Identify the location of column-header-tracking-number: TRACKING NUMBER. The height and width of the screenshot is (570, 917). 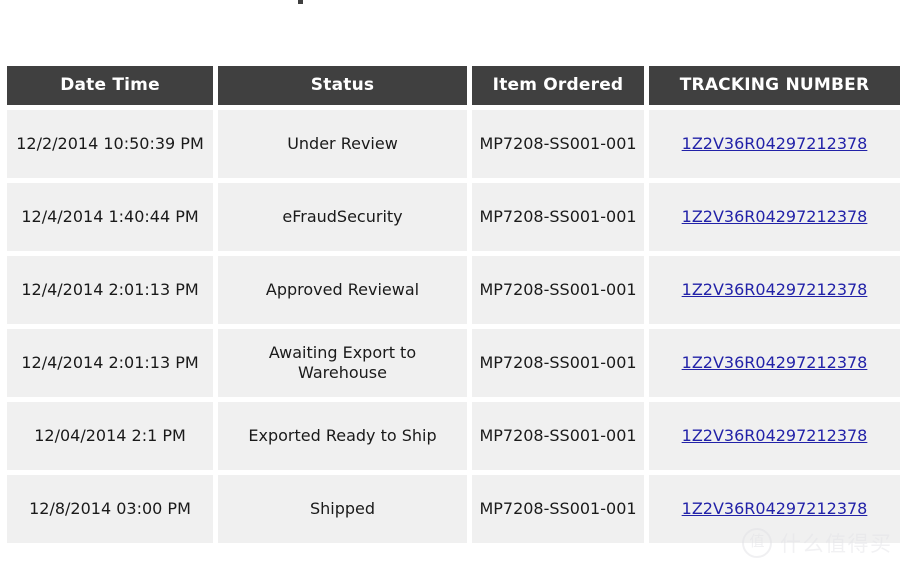
(774, 85).